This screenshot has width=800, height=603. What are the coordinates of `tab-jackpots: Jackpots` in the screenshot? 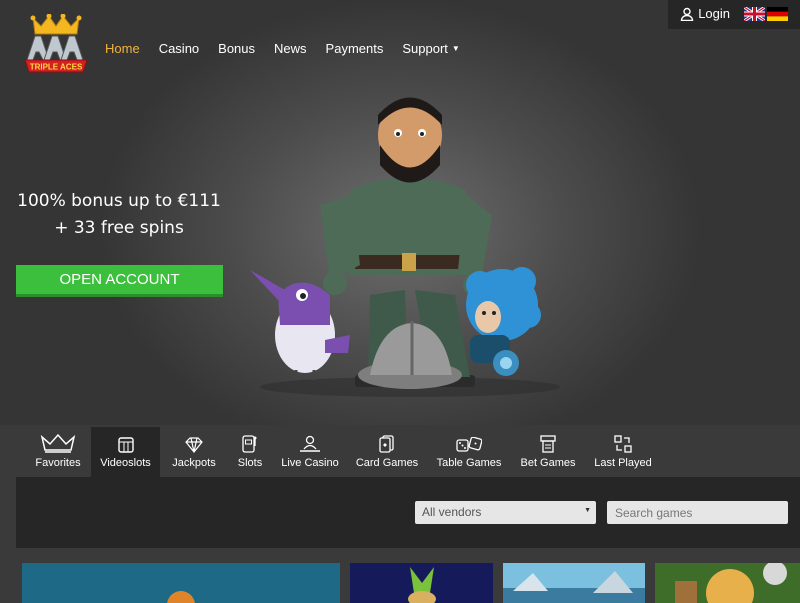 It's located at (194, 452).